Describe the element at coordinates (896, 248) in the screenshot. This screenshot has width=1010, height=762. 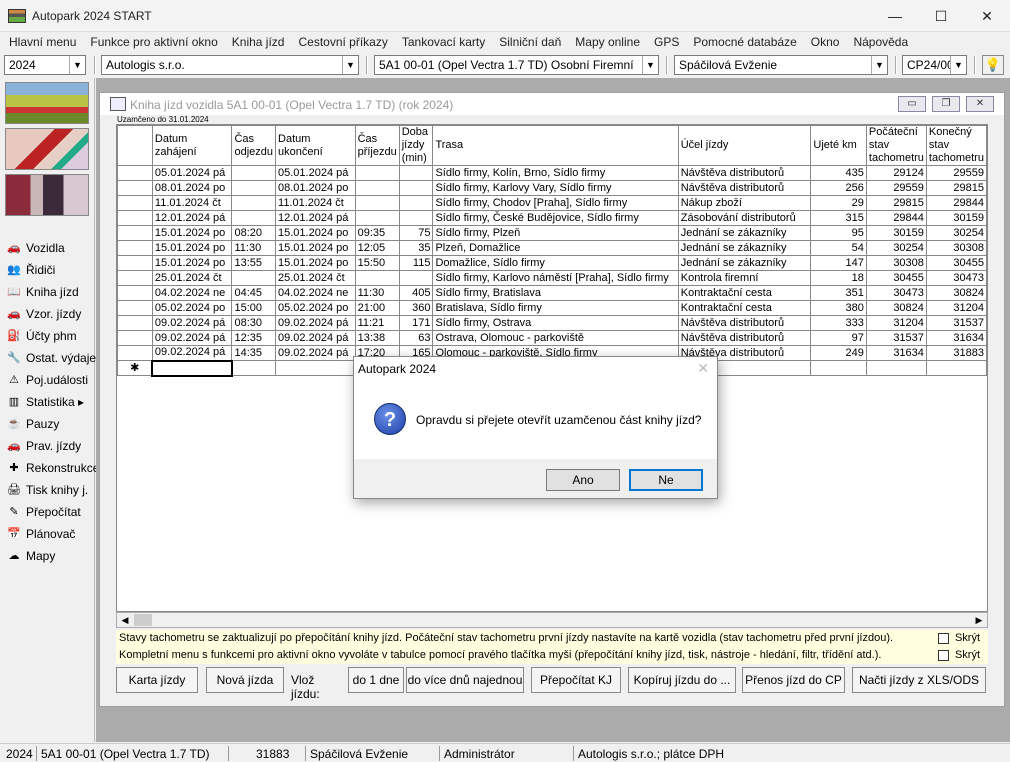
I see `table-cell: 30254` at that location.